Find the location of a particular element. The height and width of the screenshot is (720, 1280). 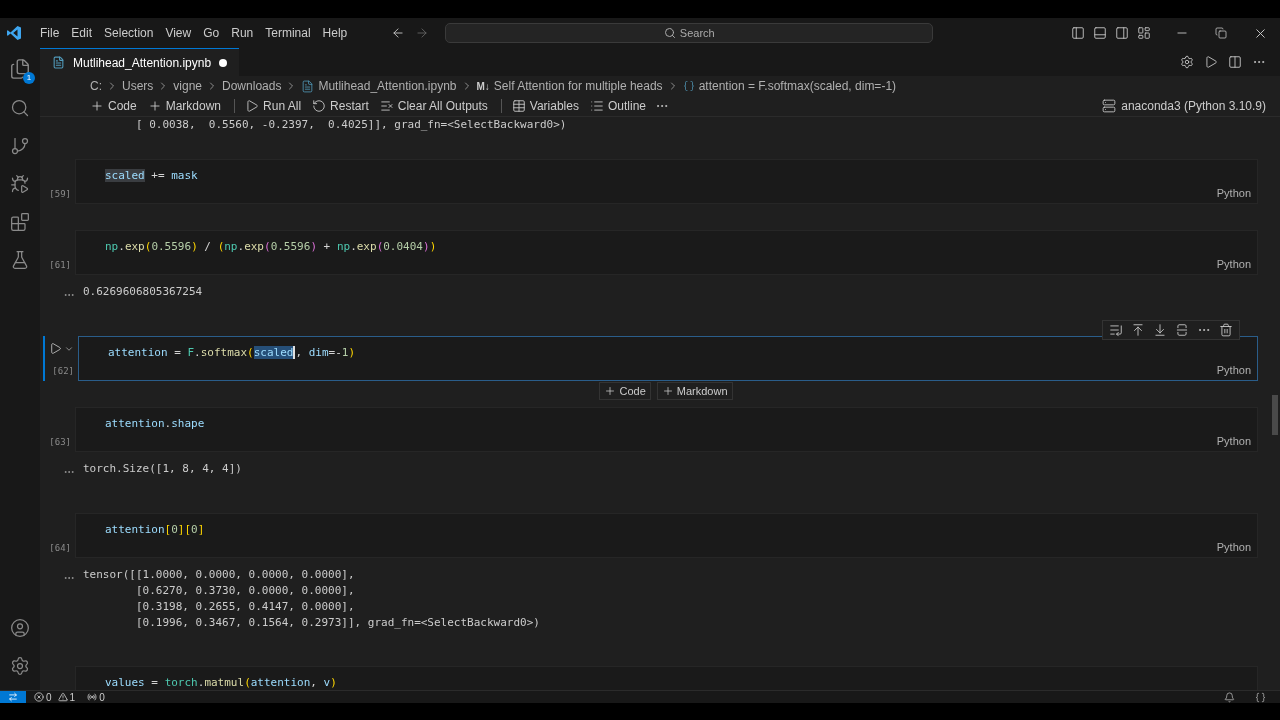

menu-item: Edit is located at coordinates (82, 33).